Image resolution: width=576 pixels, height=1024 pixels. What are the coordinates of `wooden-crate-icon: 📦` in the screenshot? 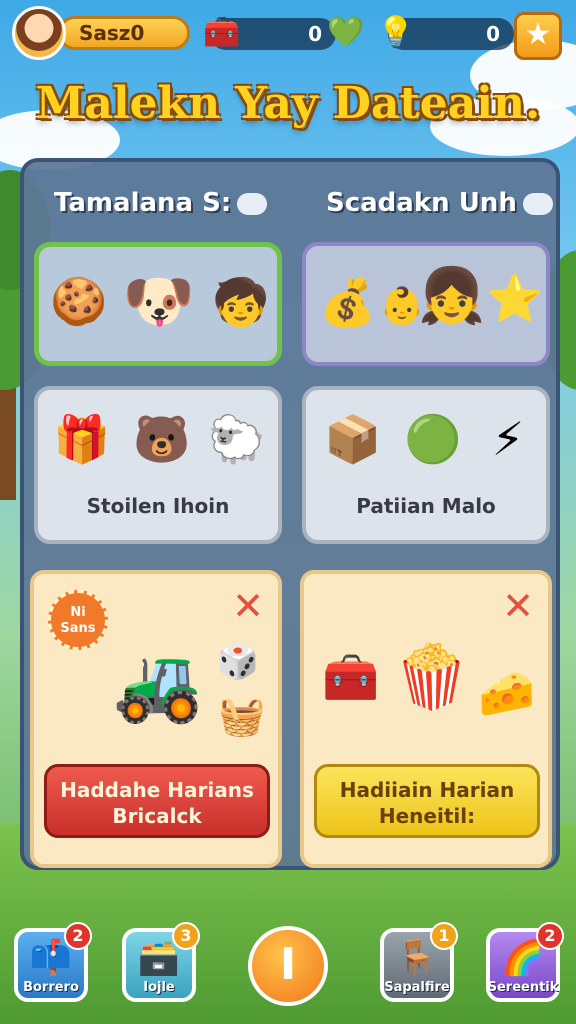 It's located at (353, 439).